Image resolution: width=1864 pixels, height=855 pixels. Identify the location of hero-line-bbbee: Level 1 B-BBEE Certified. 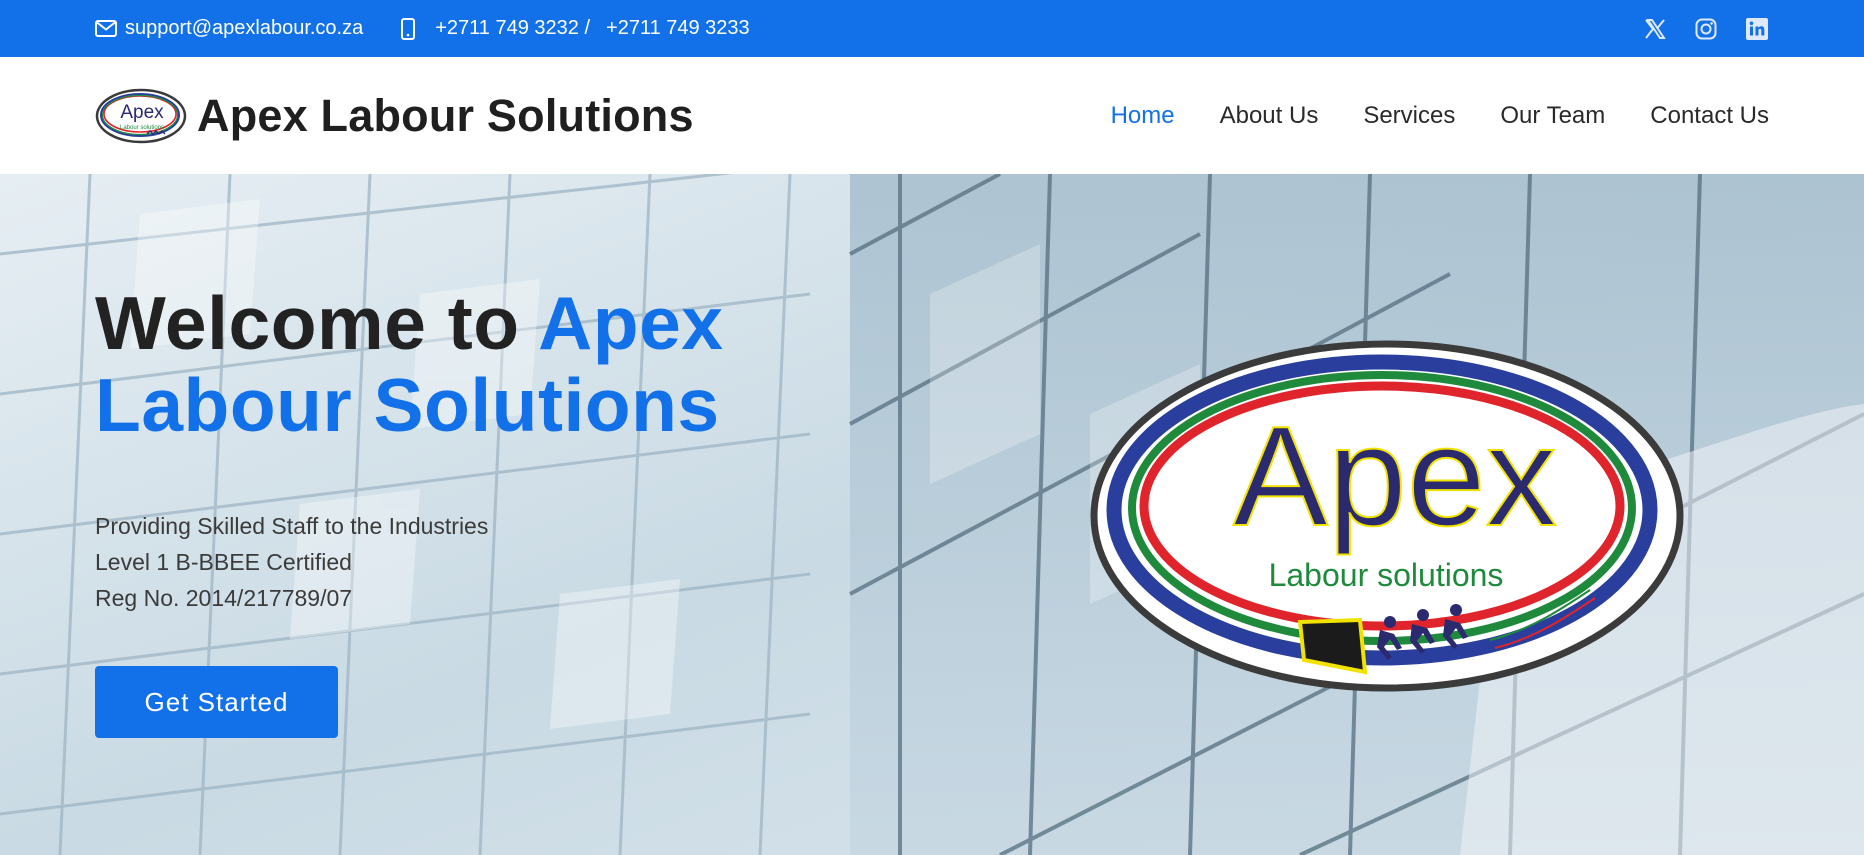
(223, 562).